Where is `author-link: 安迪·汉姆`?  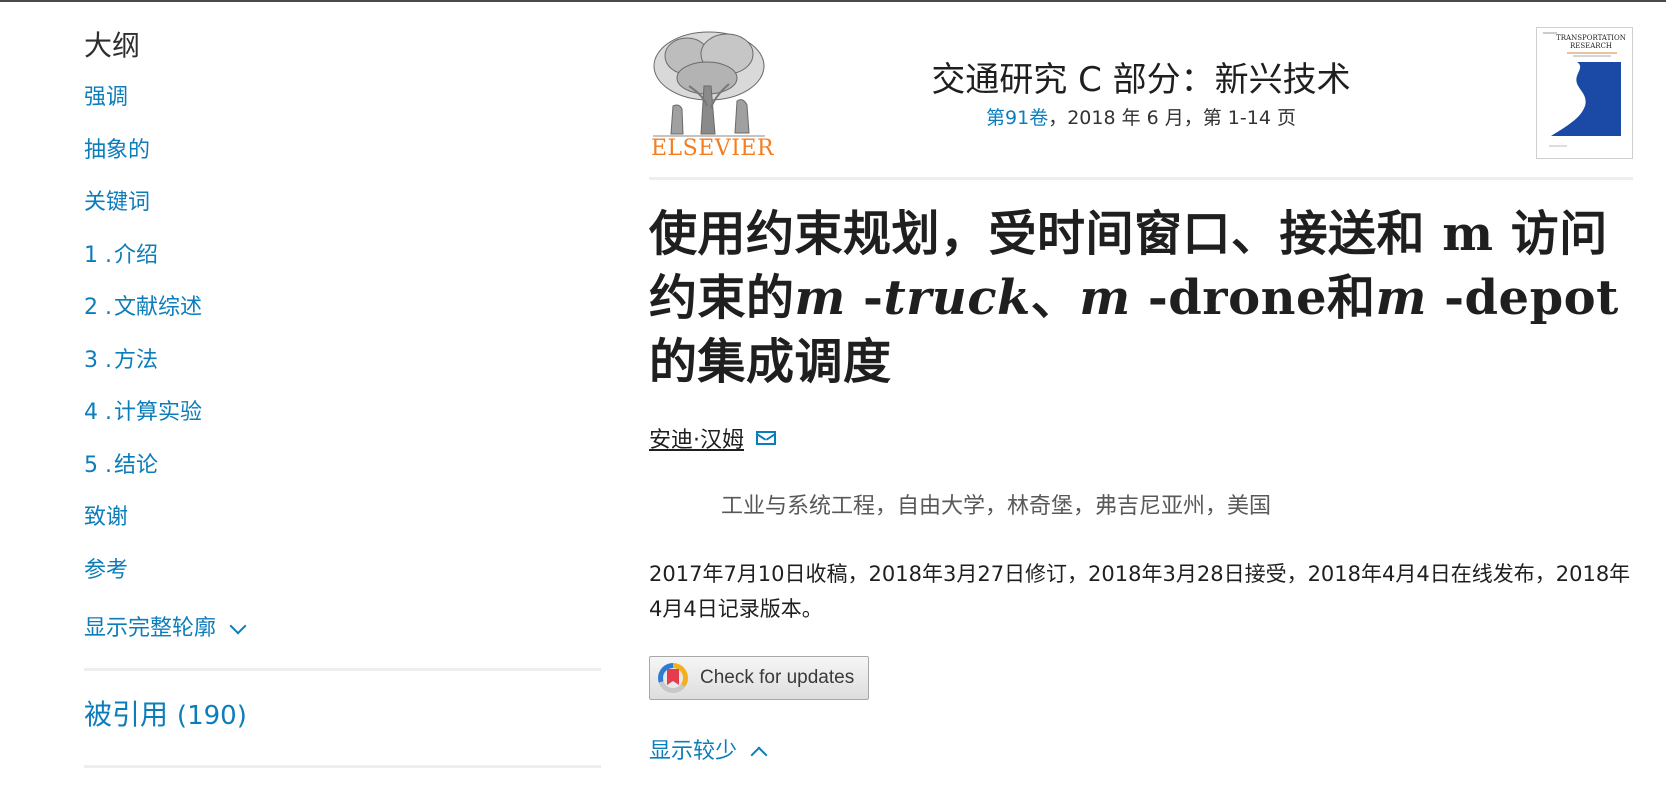
author-link: 安迪·汉姆 is located at coordinates (696, 438).